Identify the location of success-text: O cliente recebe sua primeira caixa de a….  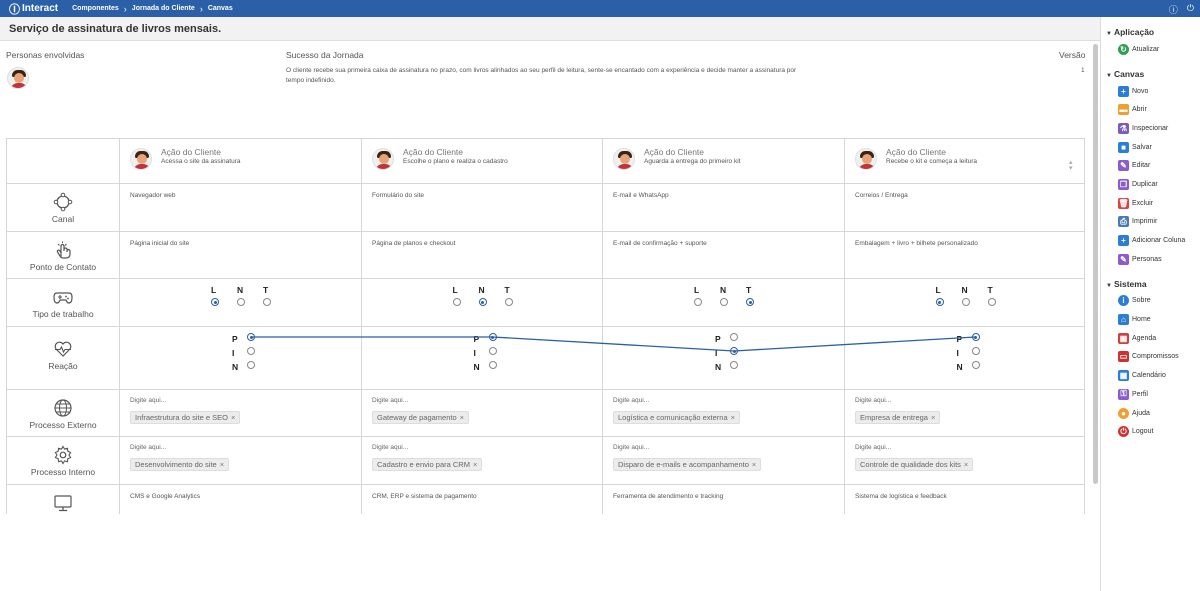
(541, 75).